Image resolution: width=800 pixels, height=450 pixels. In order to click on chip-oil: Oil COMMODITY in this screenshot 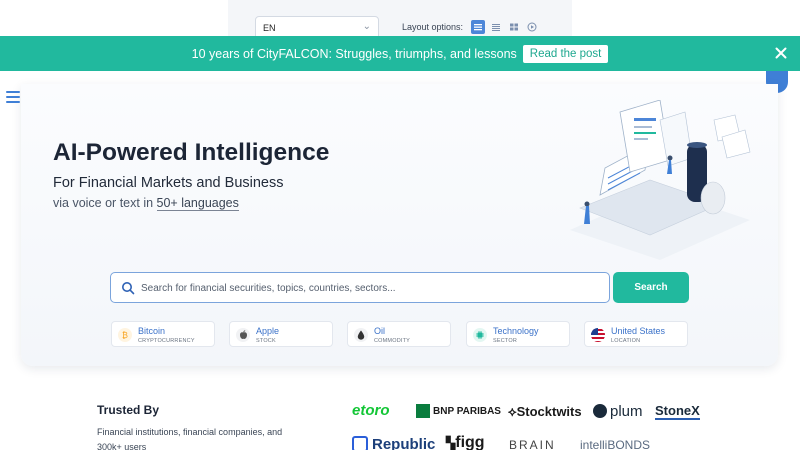, I will do `click(399, 334)`.